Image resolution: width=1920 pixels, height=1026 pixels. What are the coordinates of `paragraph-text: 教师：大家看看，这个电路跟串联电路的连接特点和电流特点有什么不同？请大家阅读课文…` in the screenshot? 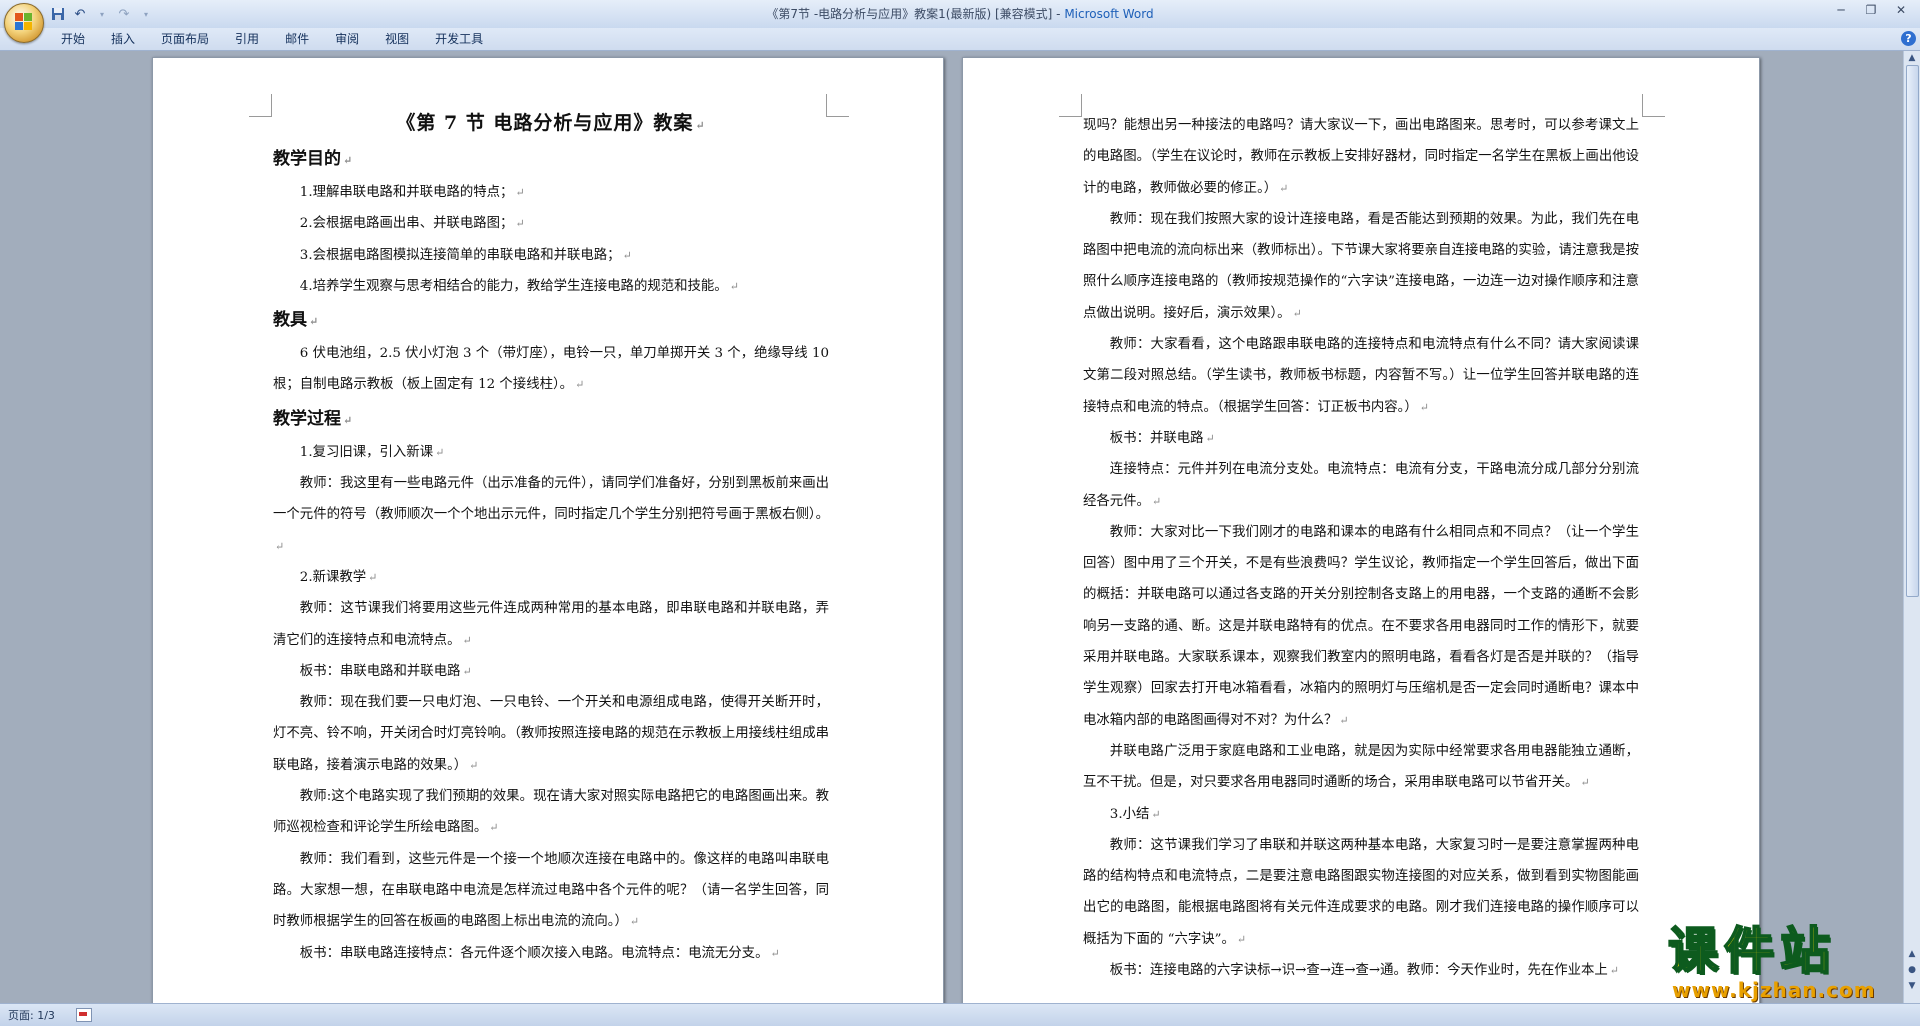 It's located at (1361, 376).